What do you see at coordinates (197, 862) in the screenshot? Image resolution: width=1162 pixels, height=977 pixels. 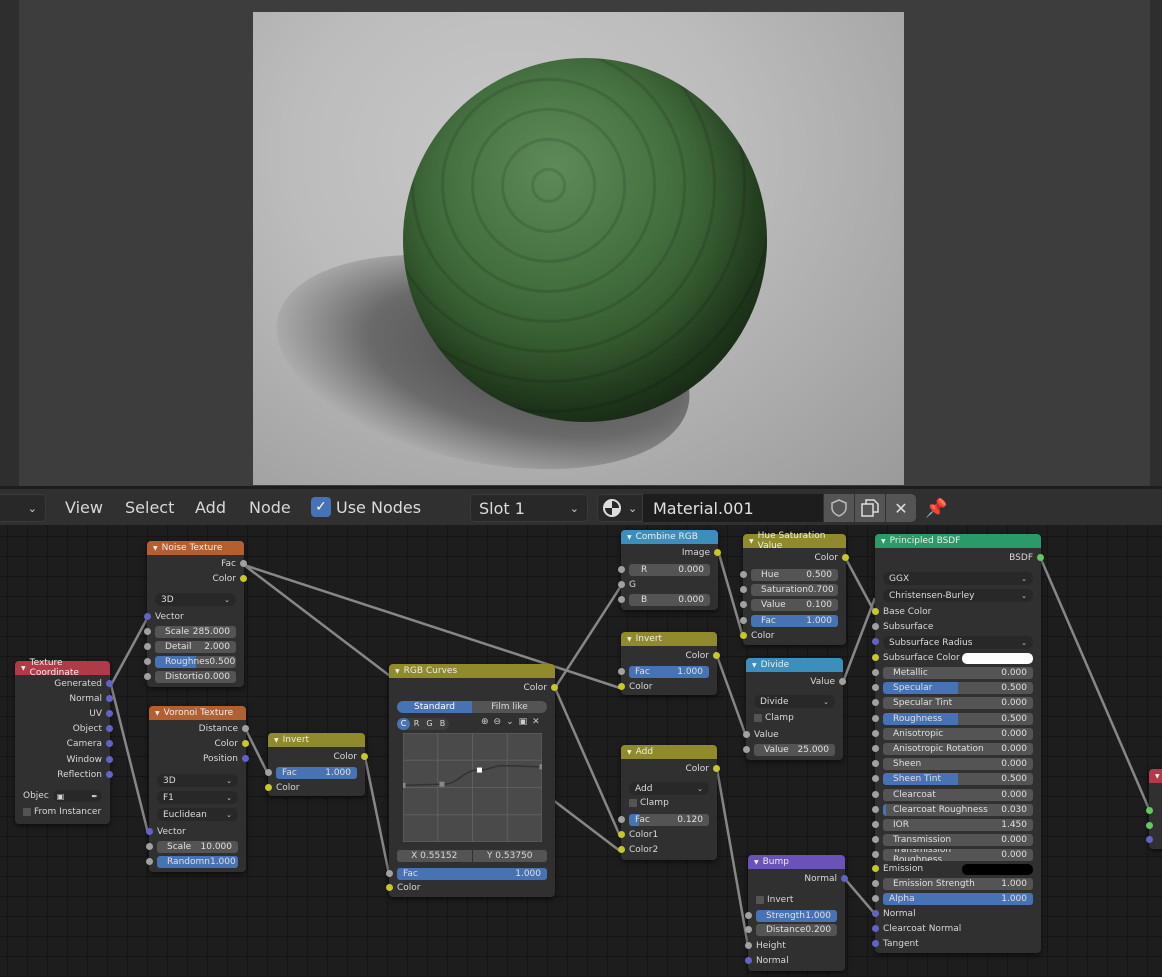 I see `value-slider: Randomn 1.000` at bounding box center [197, 862].